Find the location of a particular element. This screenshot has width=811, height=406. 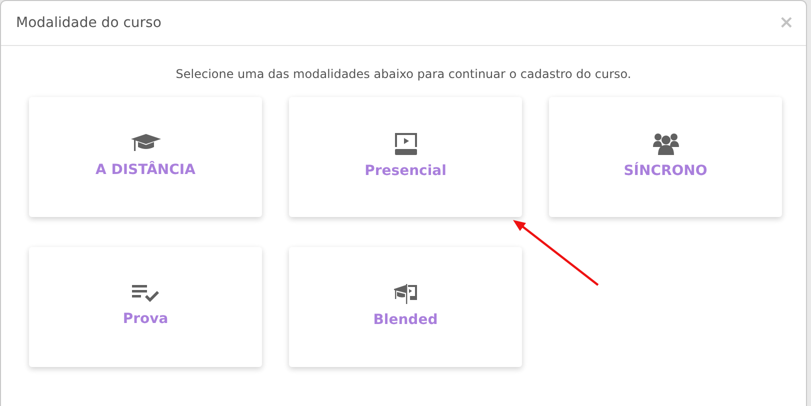

close-button: × is located at coordinates (786, 23).